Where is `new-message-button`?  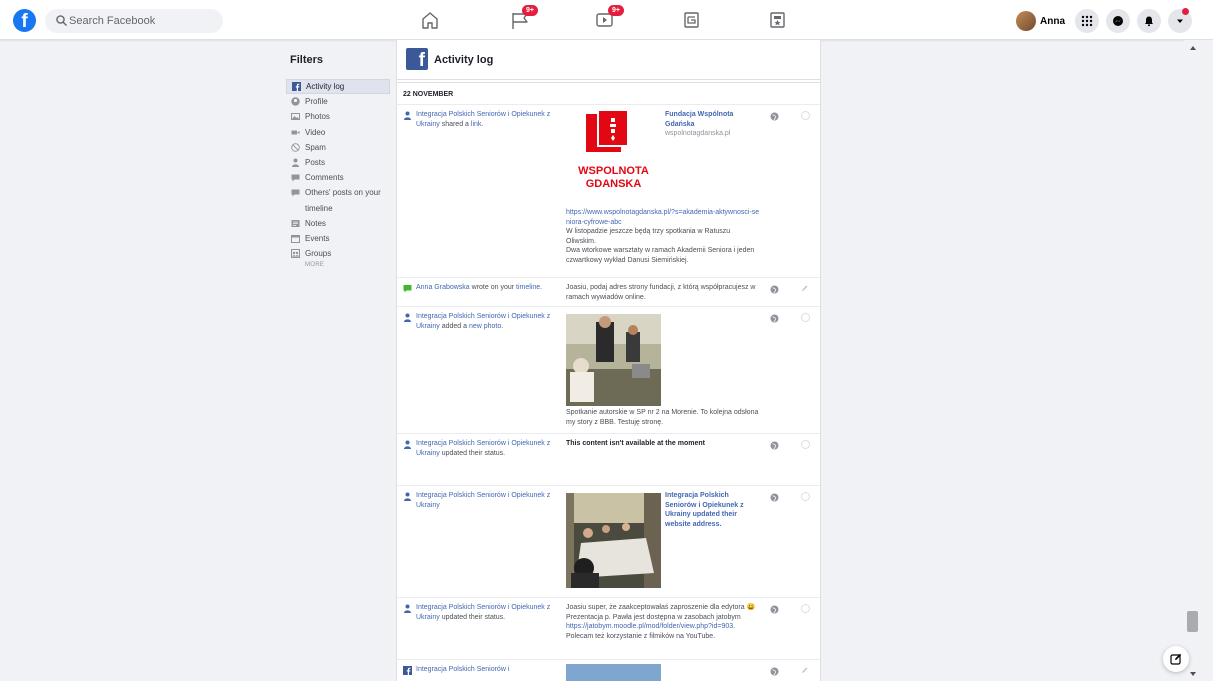 new-message-button is located at coordinates (1176, 659).